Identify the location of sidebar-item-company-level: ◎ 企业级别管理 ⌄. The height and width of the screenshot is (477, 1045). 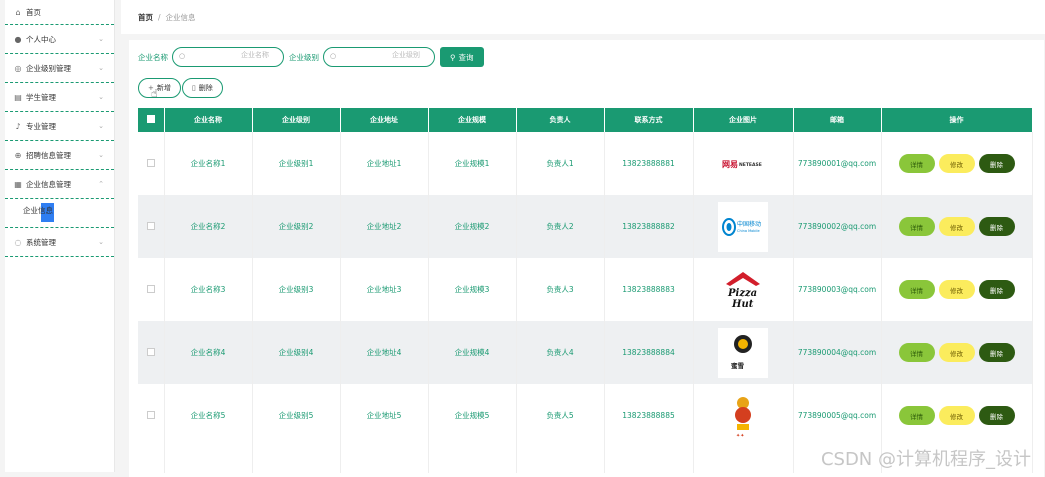
(59, 68).